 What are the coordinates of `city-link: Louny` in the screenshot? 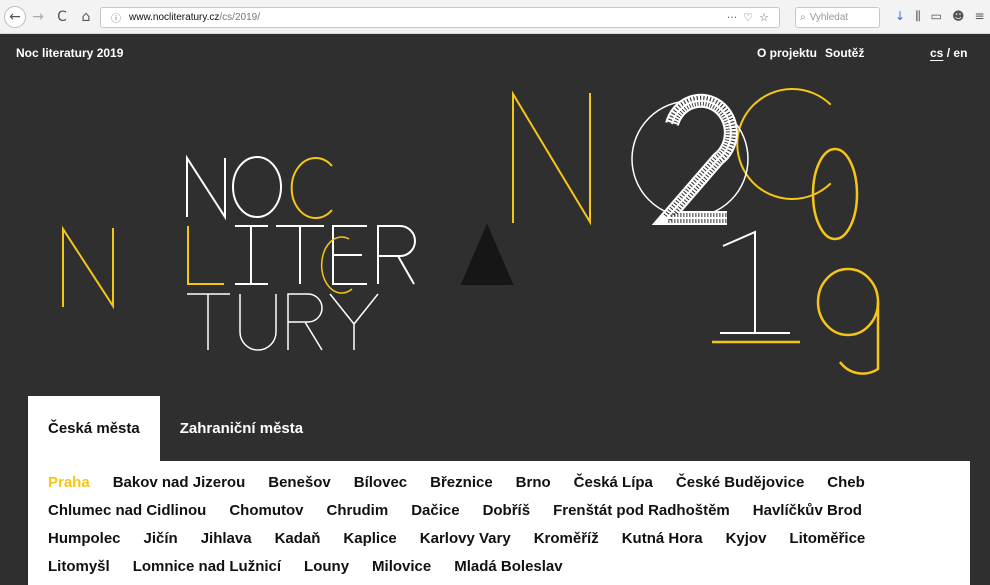 It's located at (326, 566).